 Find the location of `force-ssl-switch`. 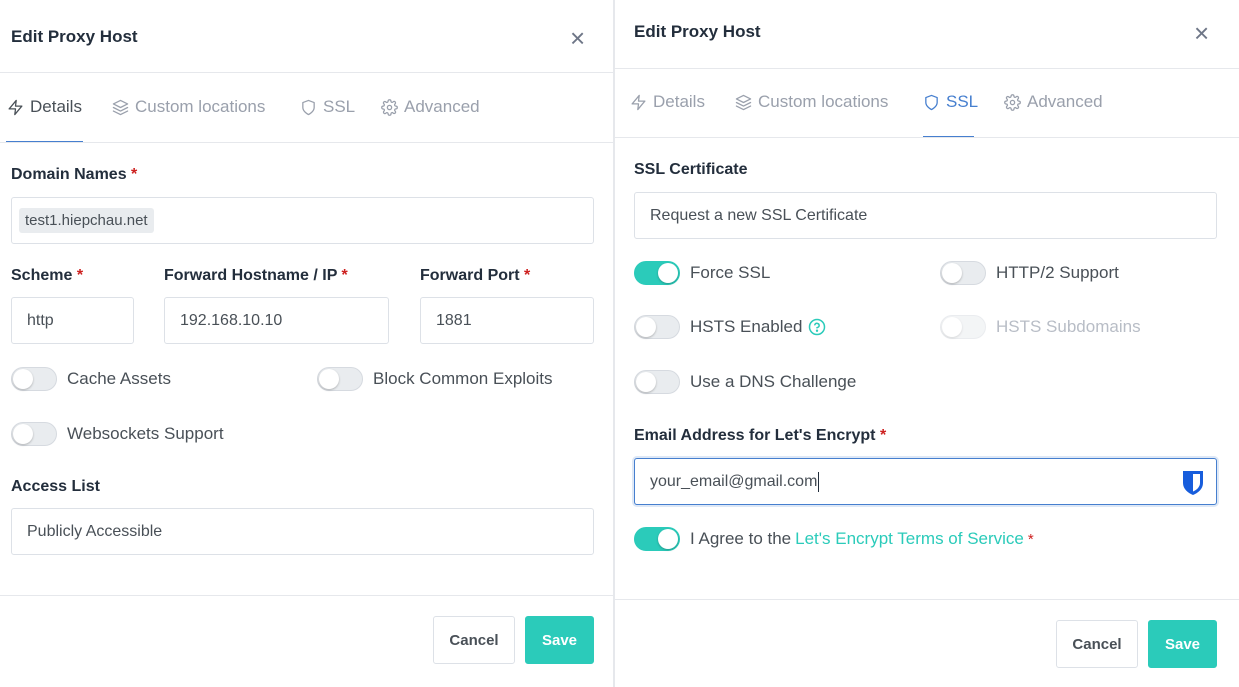

force-ssl-switch is located at coordinates (657, 273).